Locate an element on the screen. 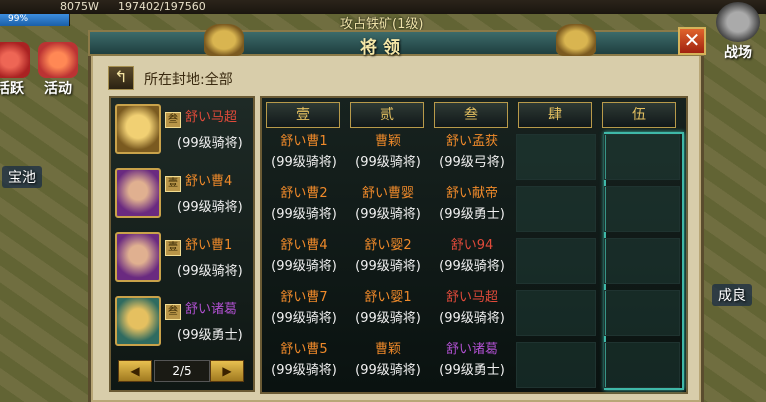  formation-cell: 舒い曹2 (99级骑将) is located at coordinates (304, 209).